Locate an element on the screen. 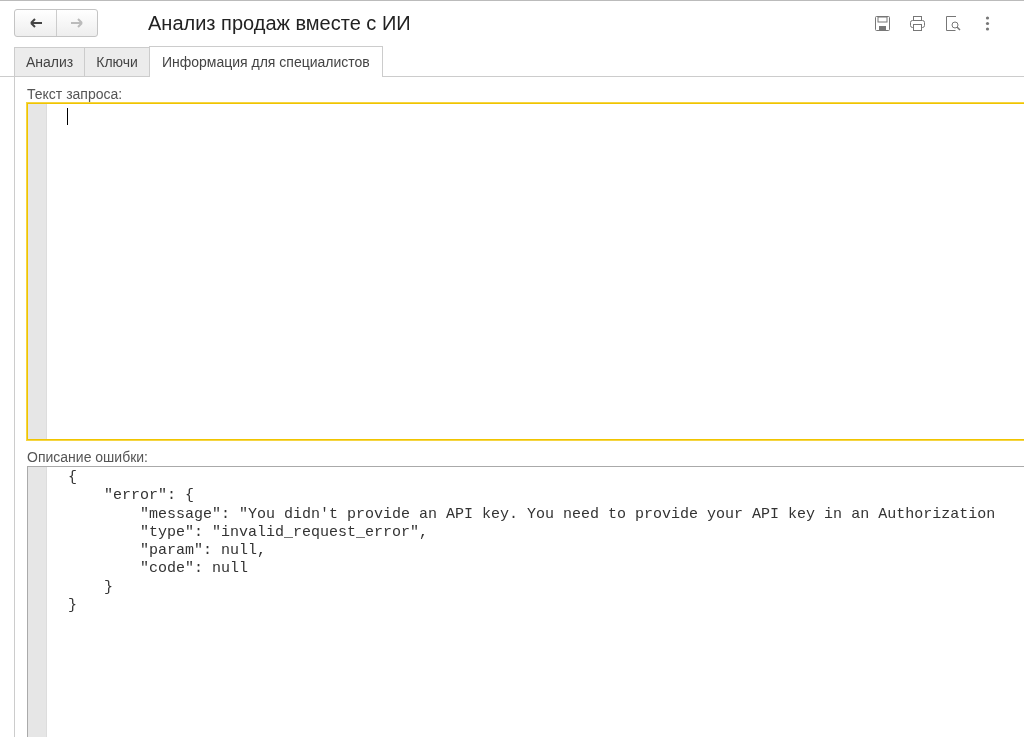 The height and width of the screenshot is (737, 1024). field-label: Текст запроса: is located at coordinates (75, 94).